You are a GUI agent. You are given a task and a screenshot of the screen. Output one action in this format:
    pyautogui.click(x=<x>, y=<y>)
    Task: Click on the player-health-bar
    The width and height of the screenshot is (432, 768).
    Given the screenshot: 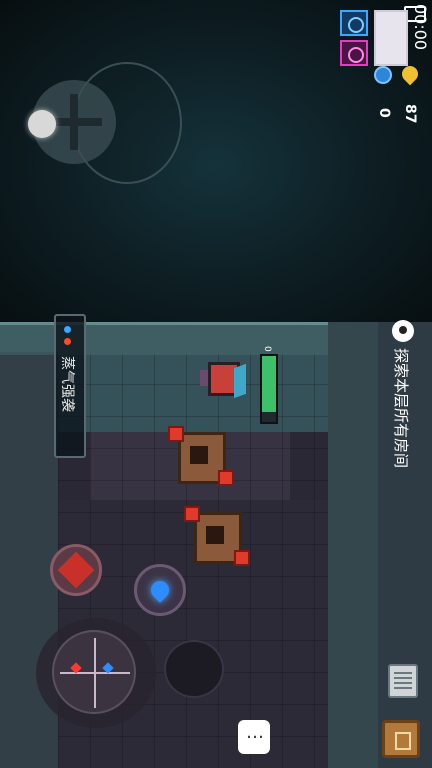 What is the action you would take?
    pyautogui.click(x=269, y=389)
    